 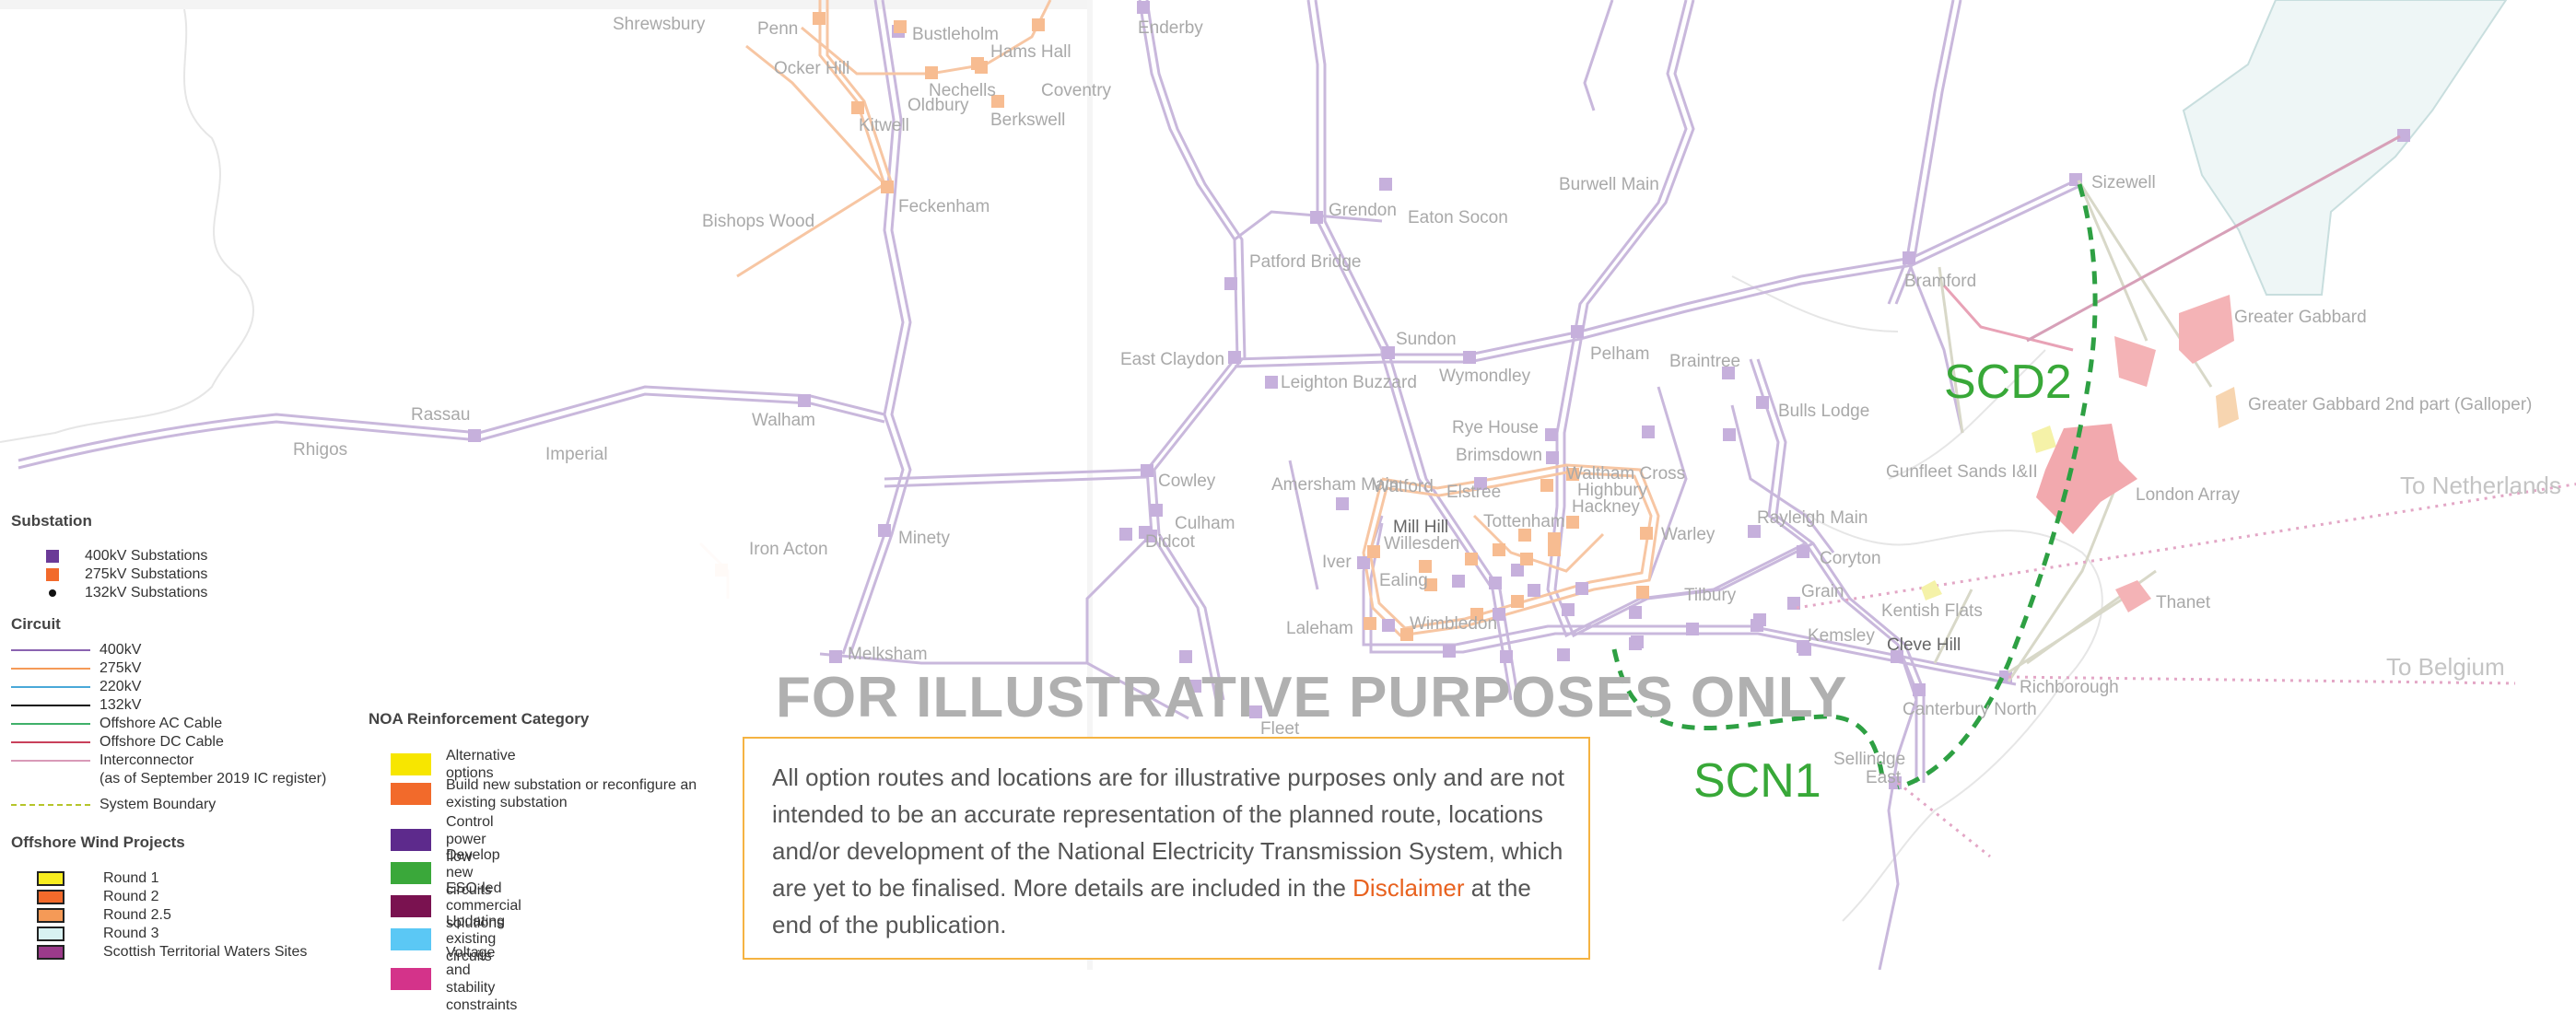 What do you see at coordinates (98, 879) in the screenshot?
I see `legend-wind-round1: Round 1` at bounding box center [98, 879].